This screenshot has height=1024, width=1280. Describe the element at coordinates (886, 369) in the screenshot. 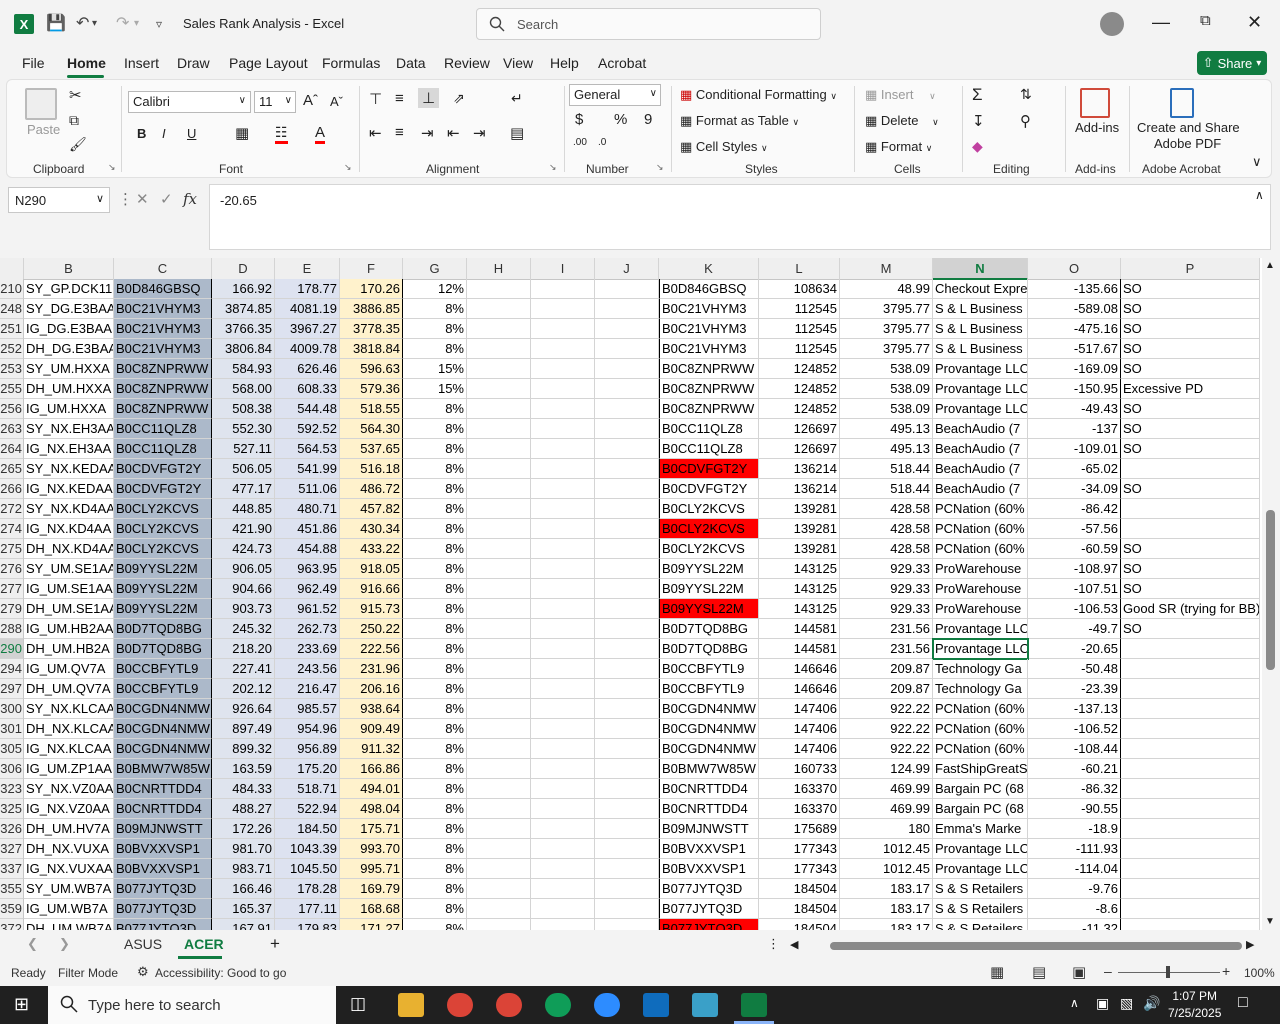

I see `cell-m-253: 538.09` at that location.